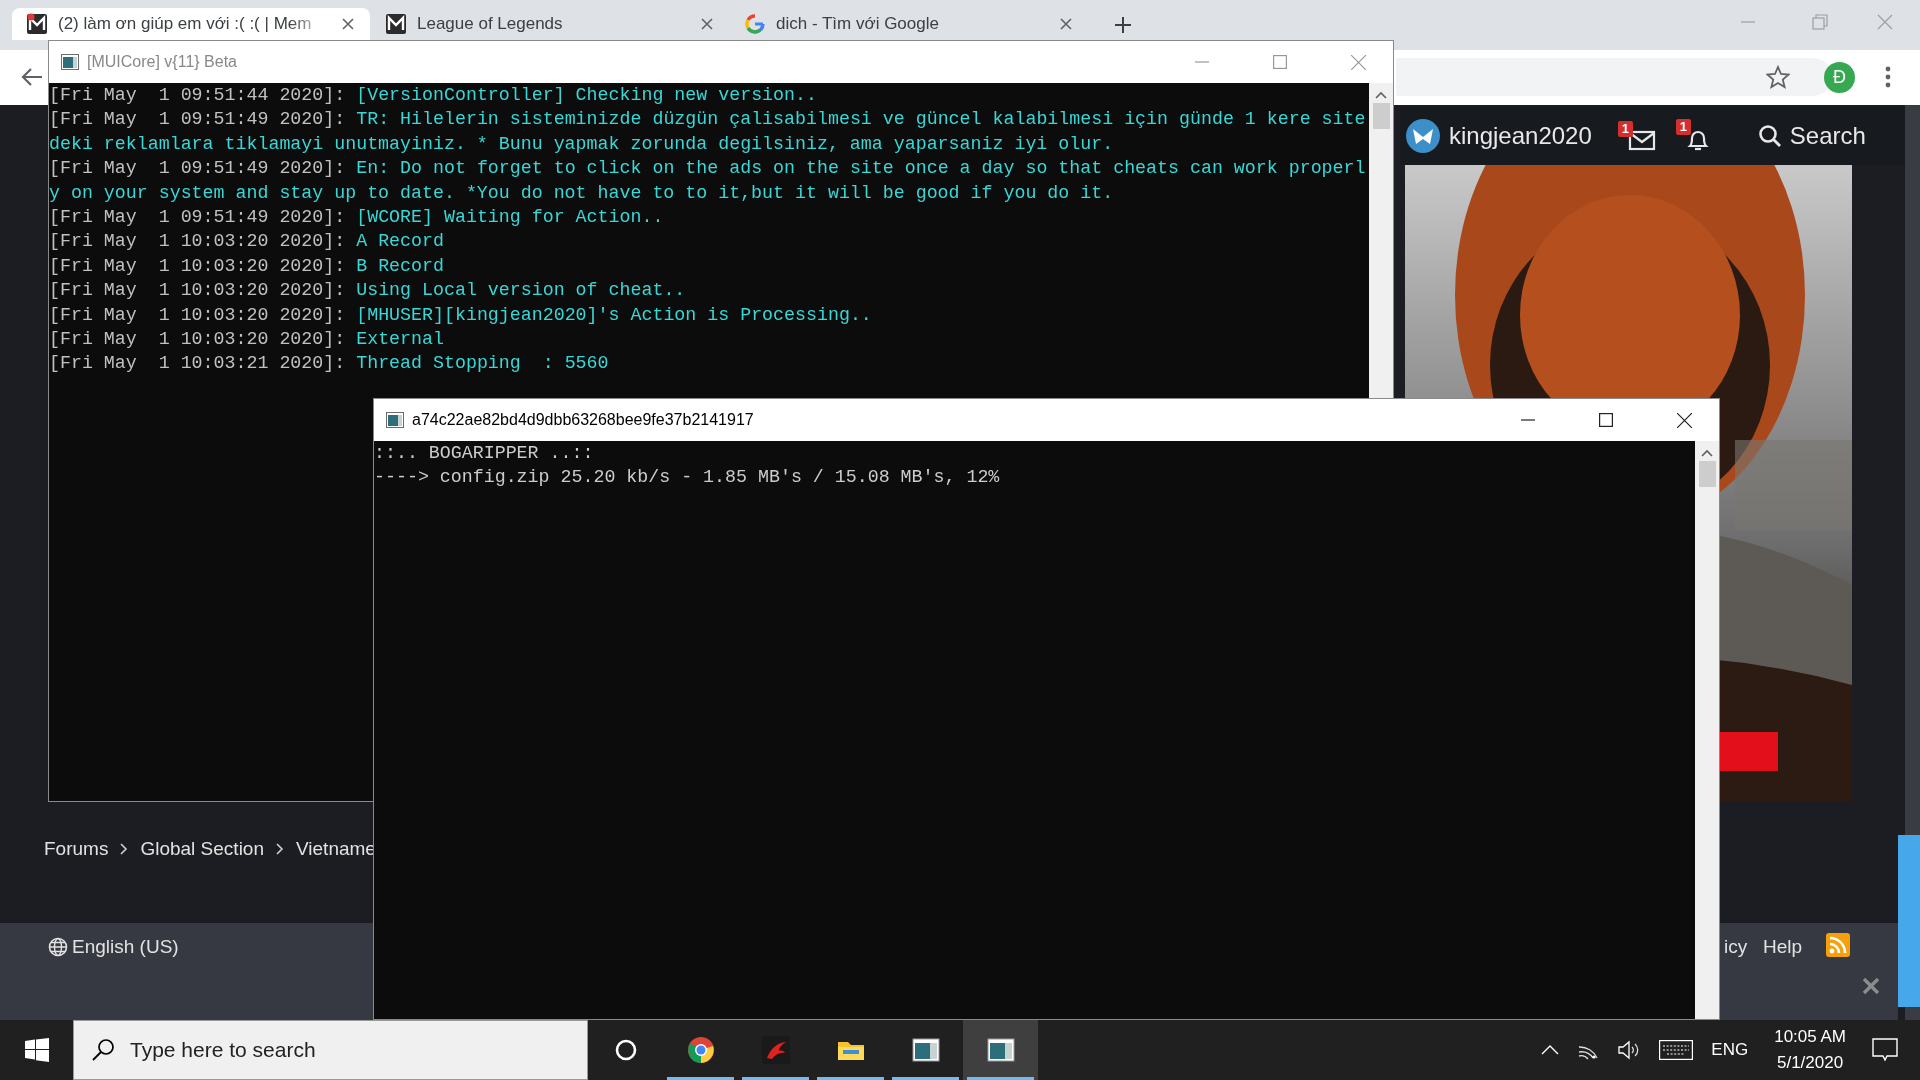 The height and width of the screenshot is (1080, 1920). I want to click on breadcrumb-link: Forums, so click(76, 849).